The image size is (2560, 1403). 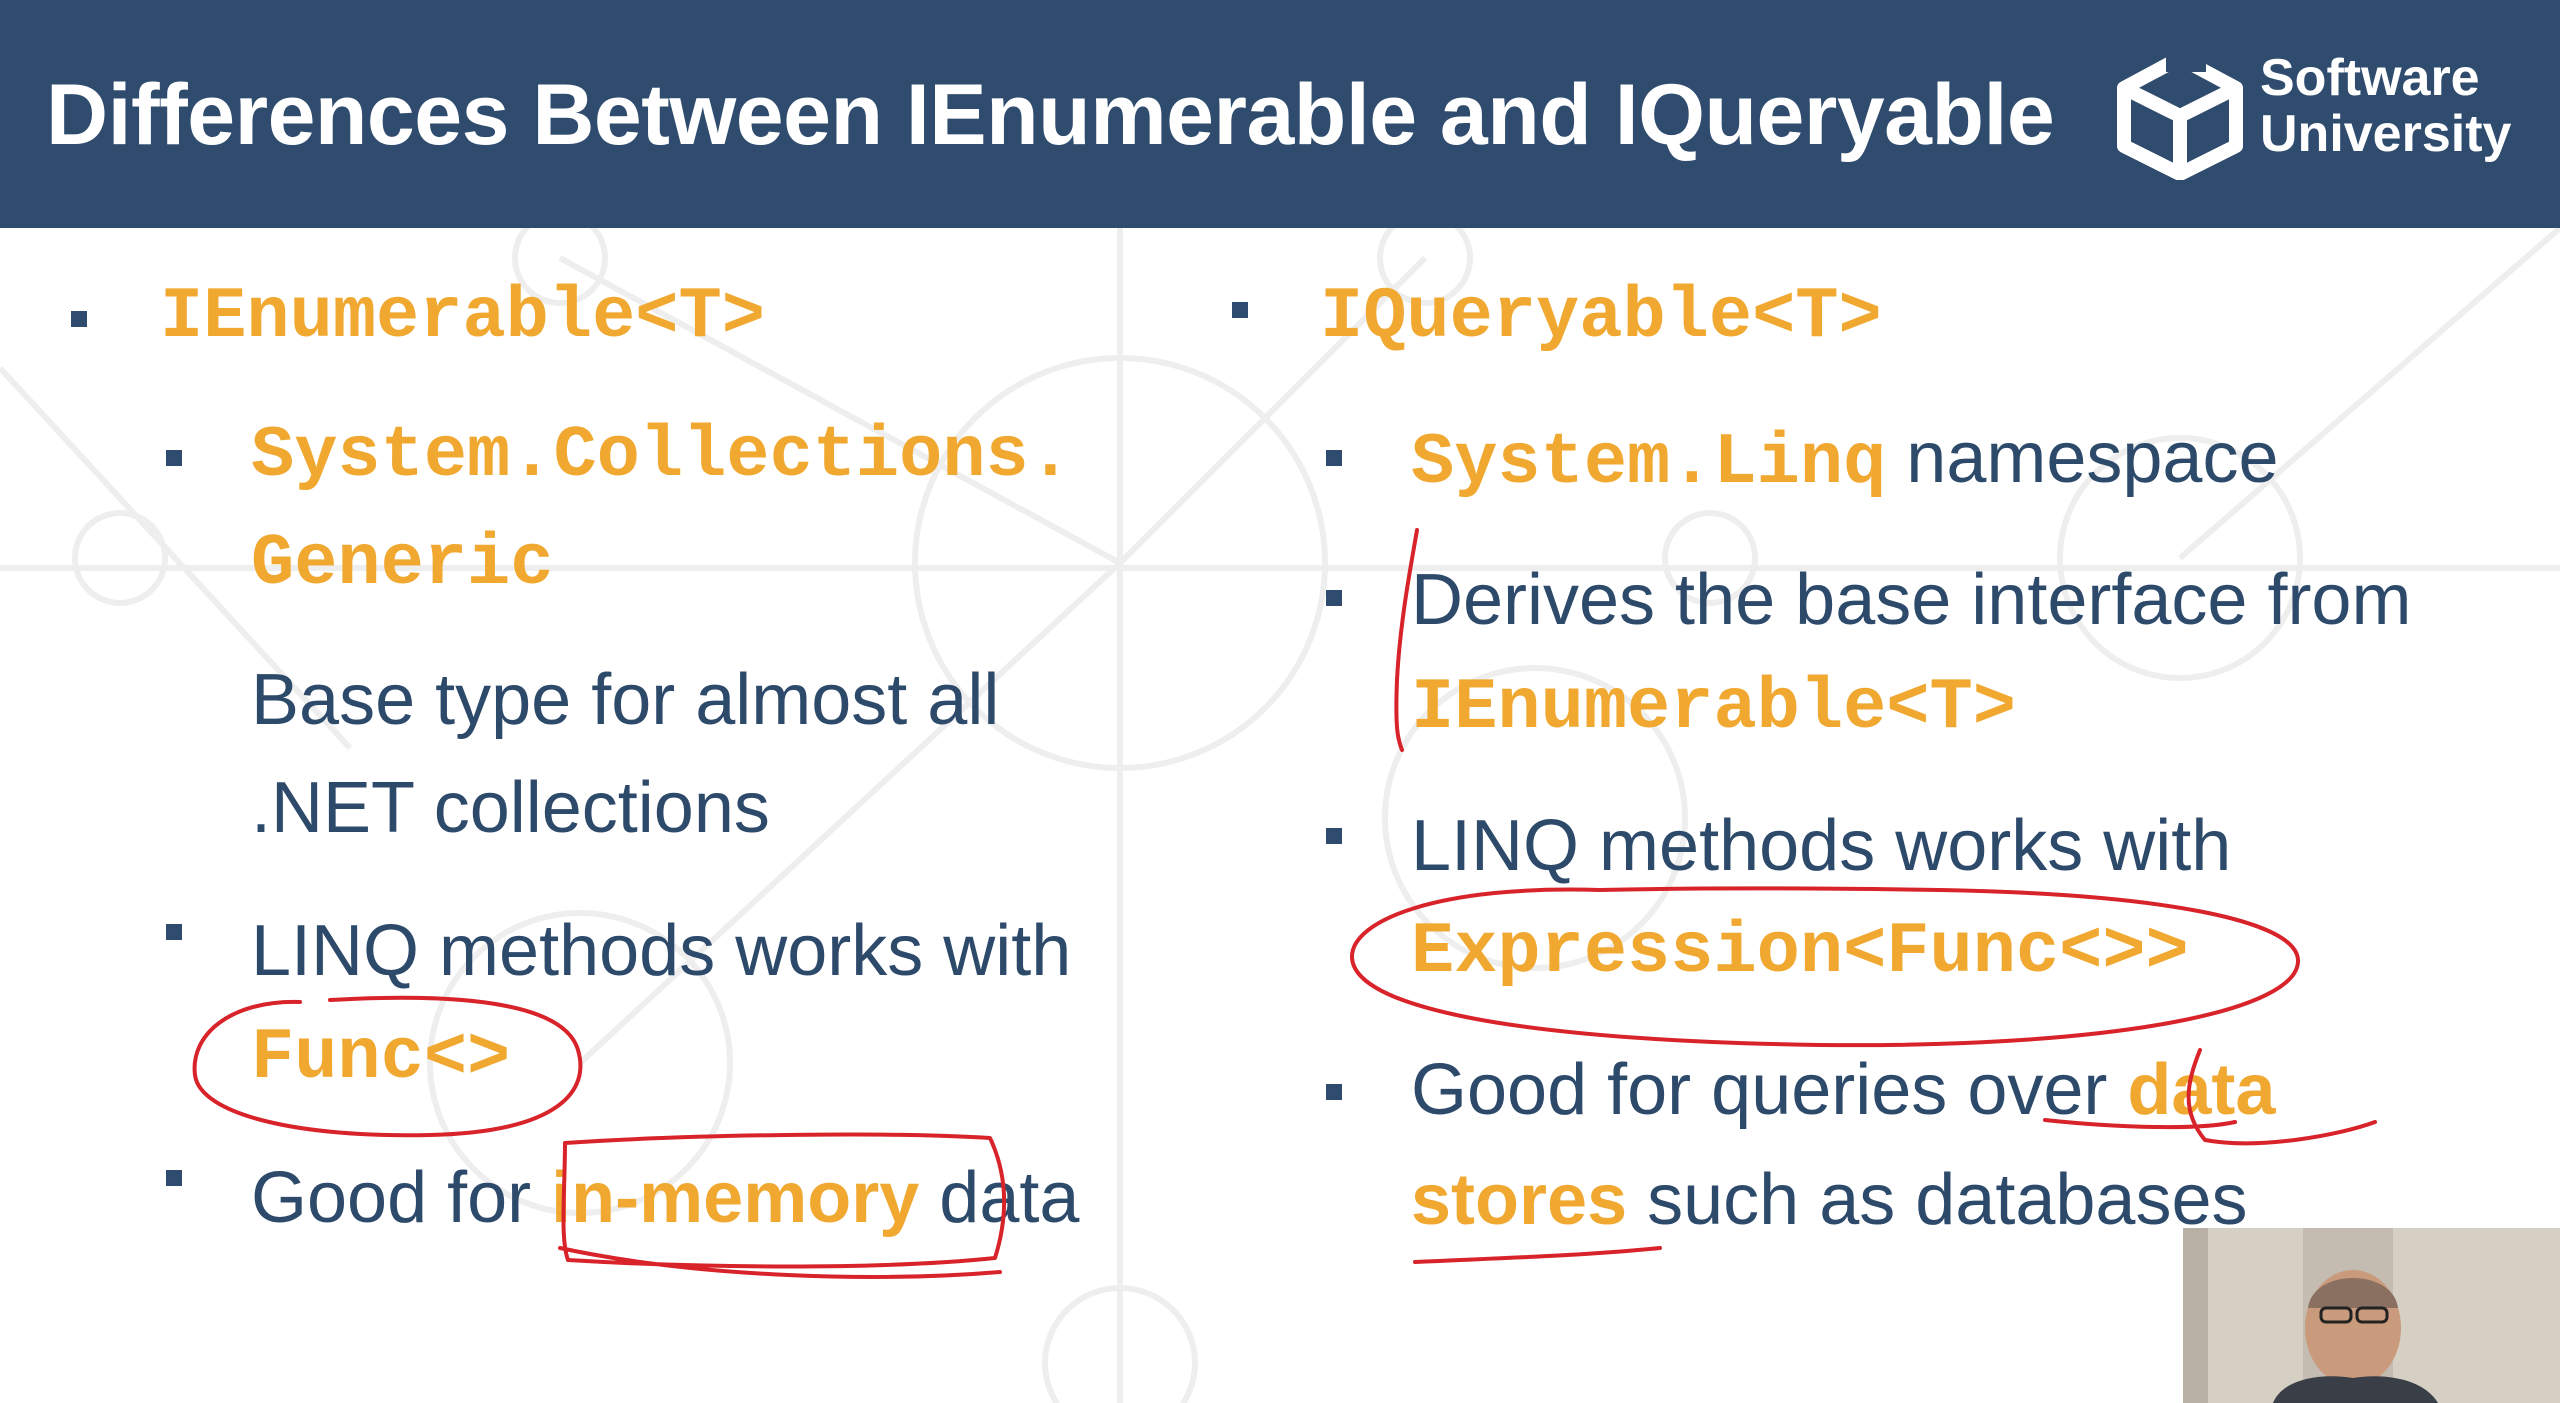 What do you see at coordinates (2386, 134) in the screenshot?
I see `logo-line-2: University` at bounding box center [2386, 134].